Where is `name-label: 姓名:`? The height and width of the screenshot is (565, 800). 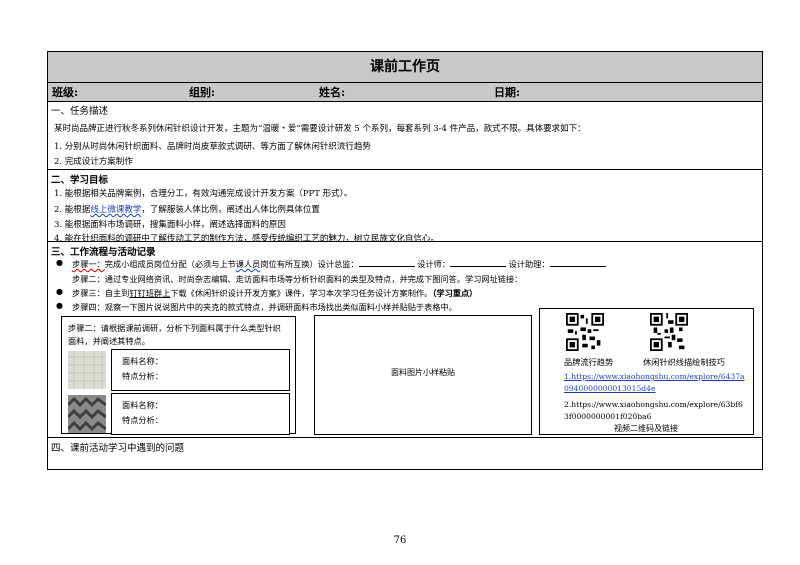 name-label: 姓名: is located at coordinates (332, 92).